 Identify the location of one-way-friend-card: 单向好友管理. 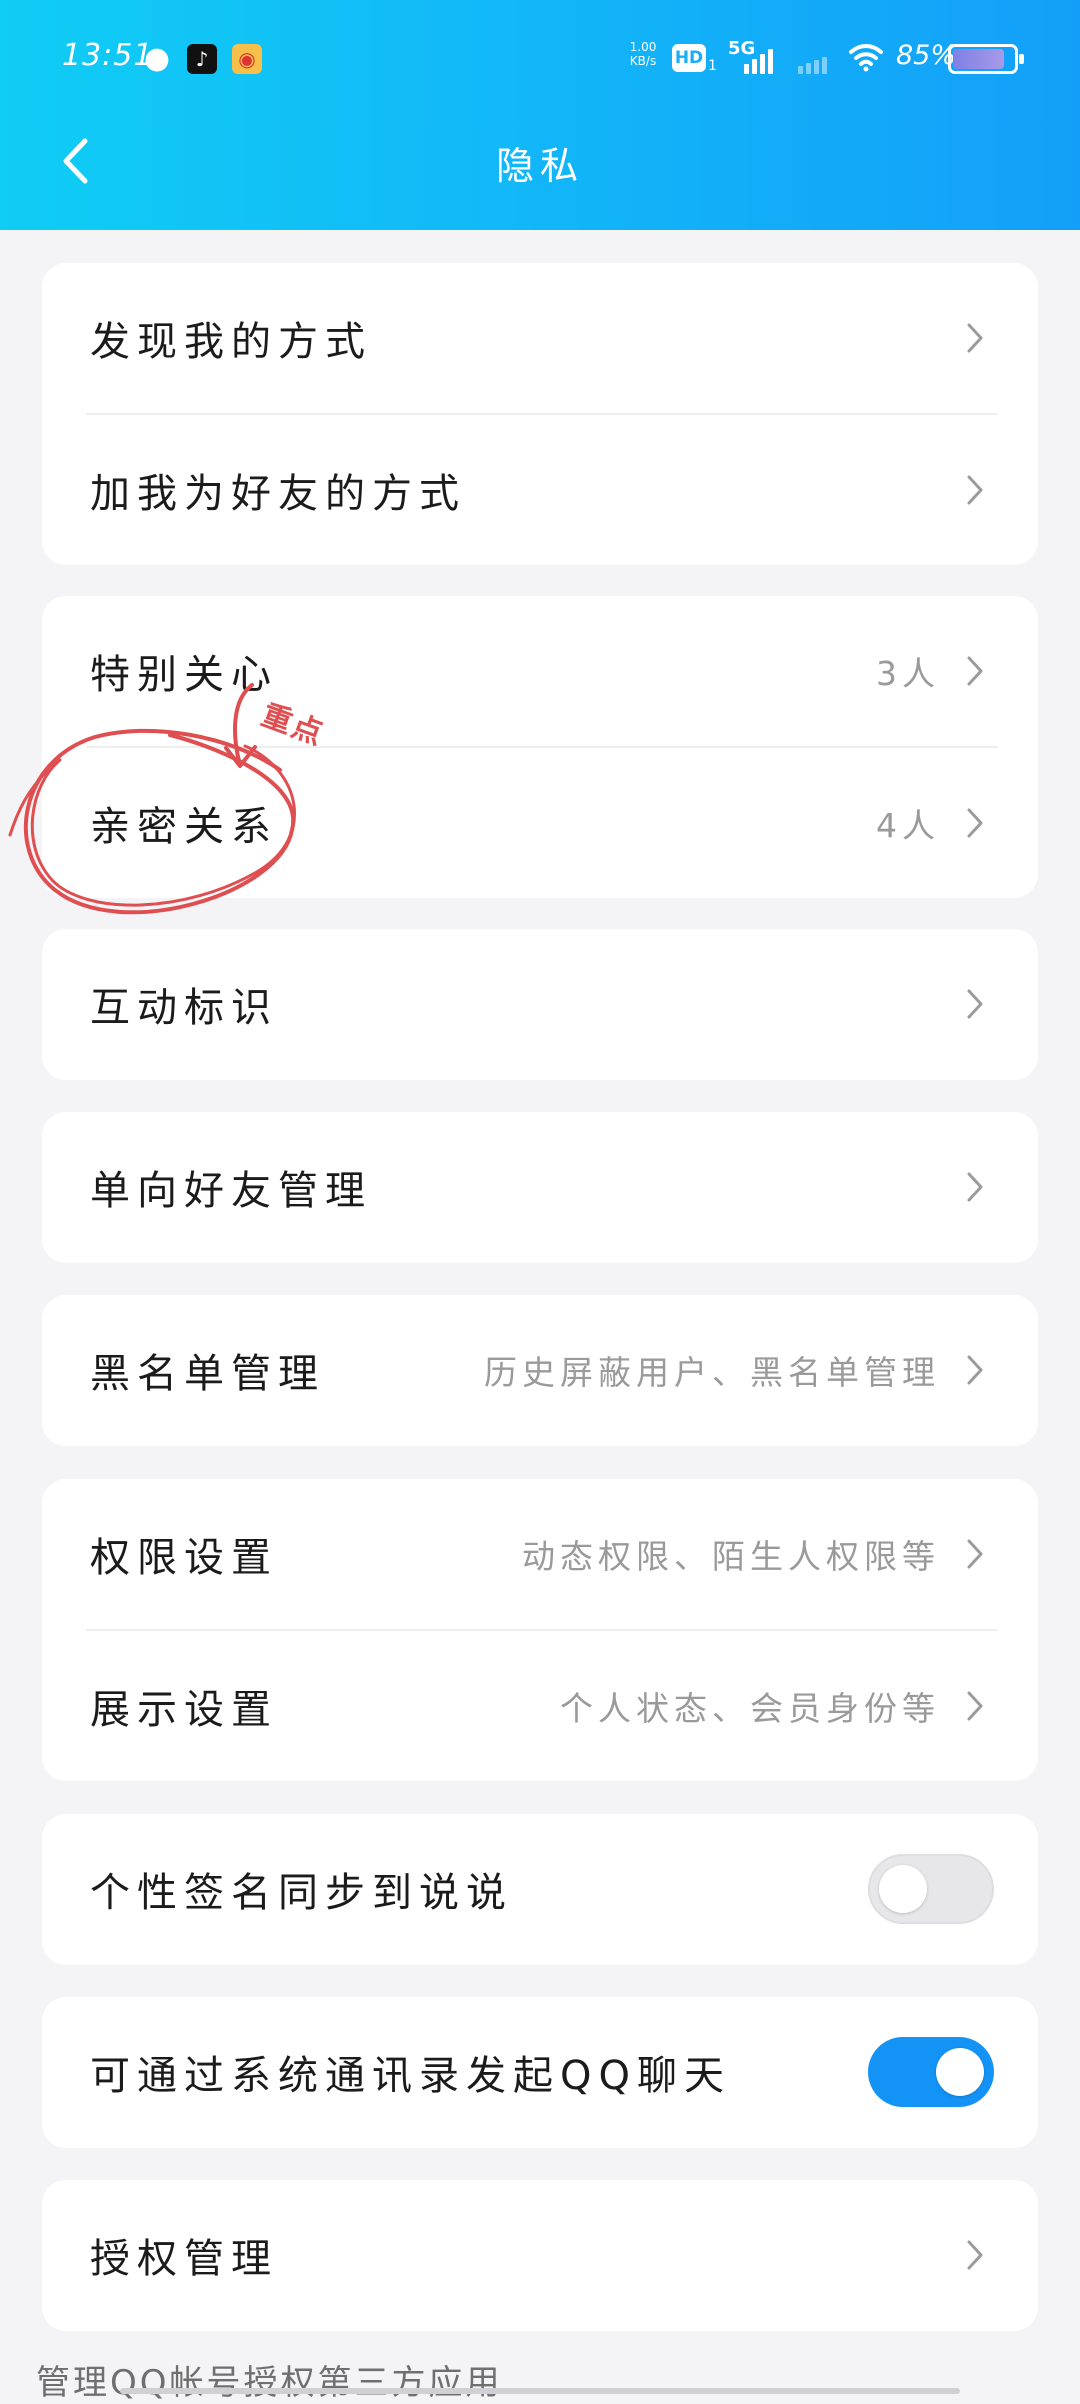
(540, 1187).